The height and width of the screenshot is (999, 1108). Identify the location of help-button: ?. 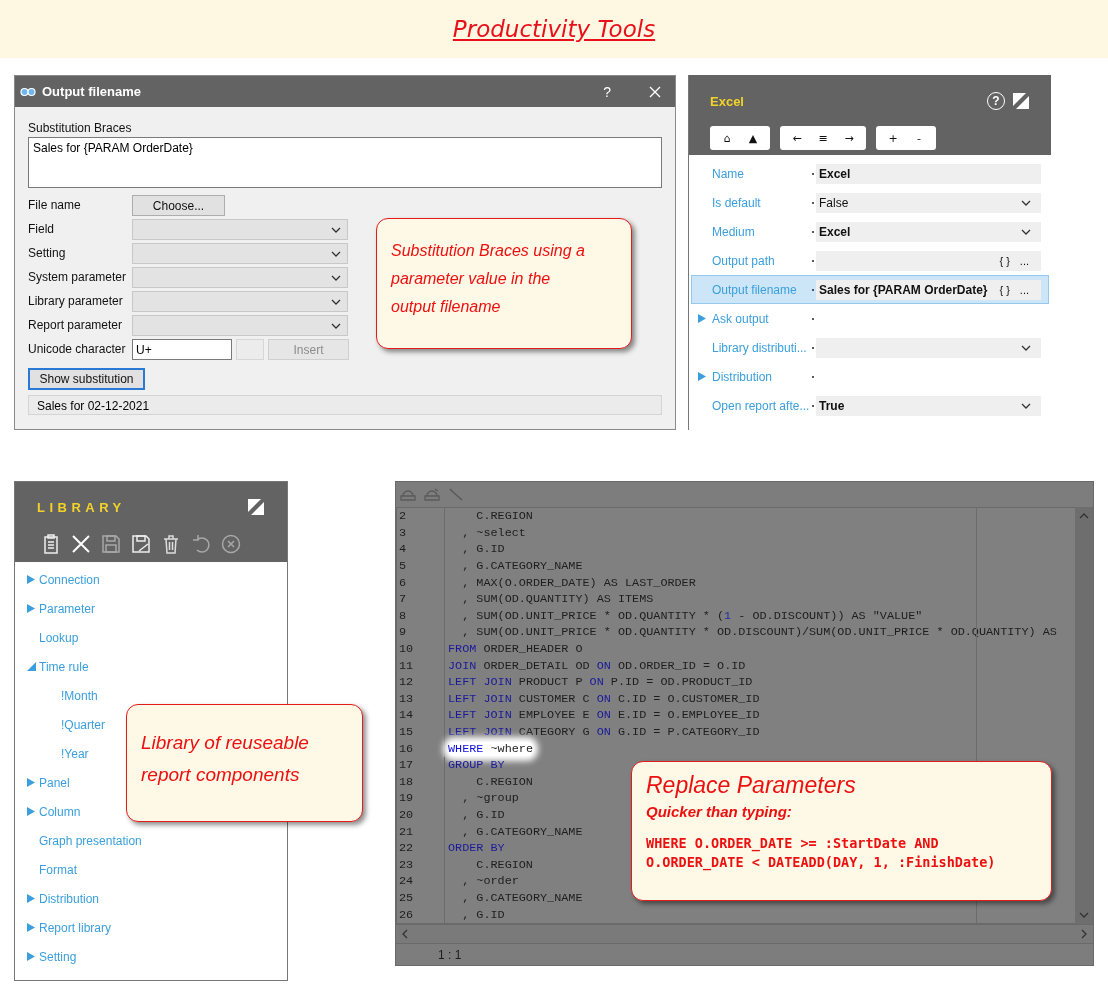
(607, 91).